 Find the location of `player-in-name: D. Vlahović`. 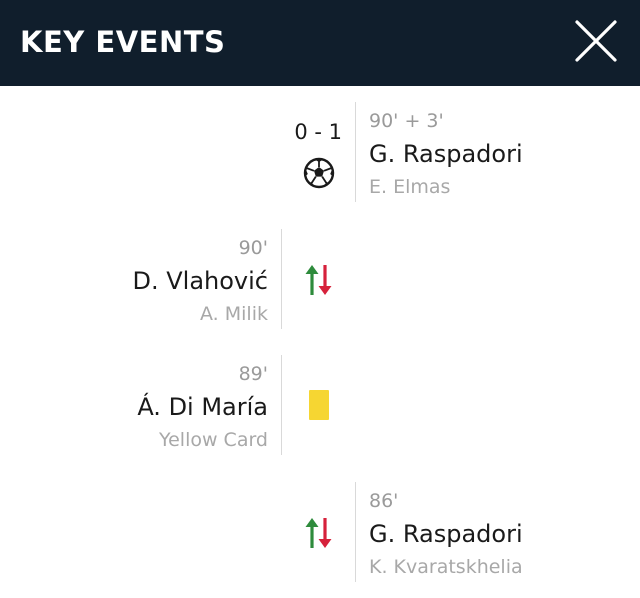

player-in-name: D. Vlahović is located at coordinates (200, 281).